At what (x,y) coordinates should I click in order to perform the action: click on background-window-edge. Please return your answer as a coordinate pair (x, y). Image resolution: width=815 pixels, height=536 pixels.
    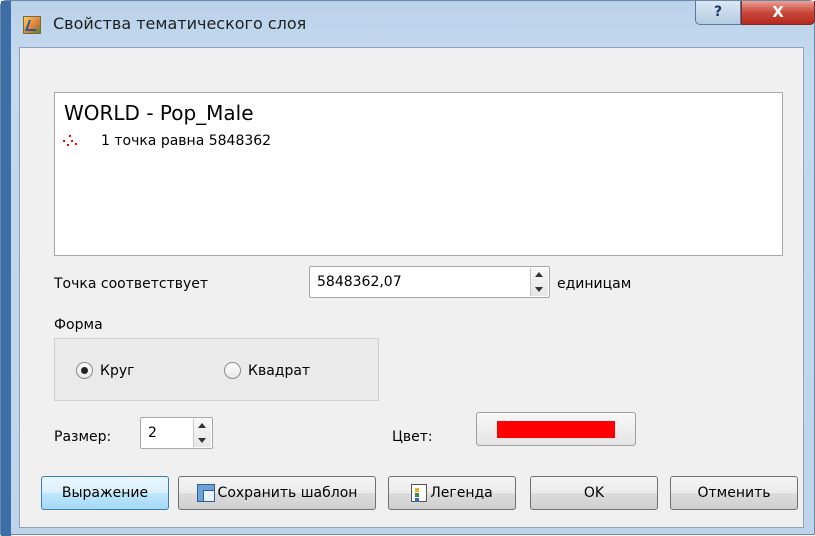
    Looking at the image, I should click on (6, 268).